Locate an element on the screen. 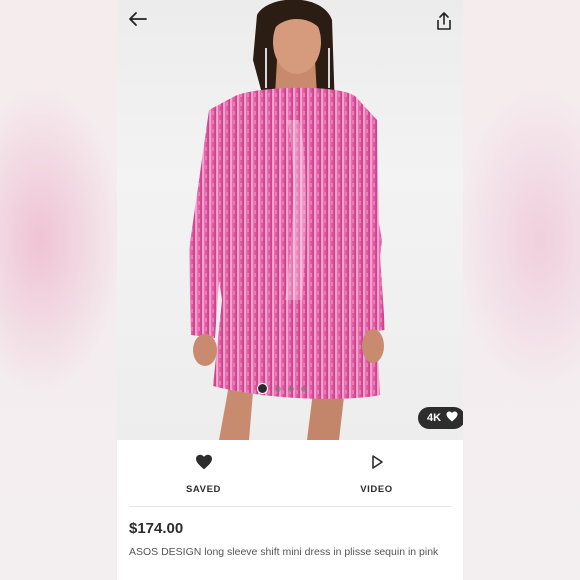  saved-button: SAVED is located at coordinates (203, 474).